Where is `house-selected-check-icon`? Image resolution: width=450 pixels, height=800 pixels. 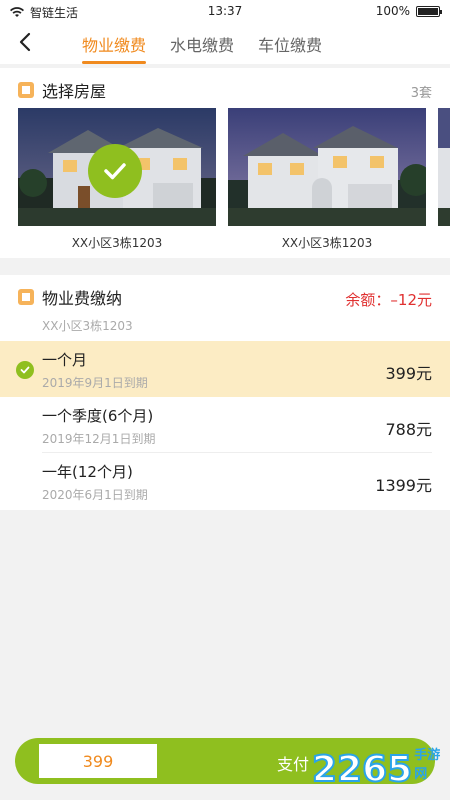 house-selected-check-icon is located at coordinates (115, 171).